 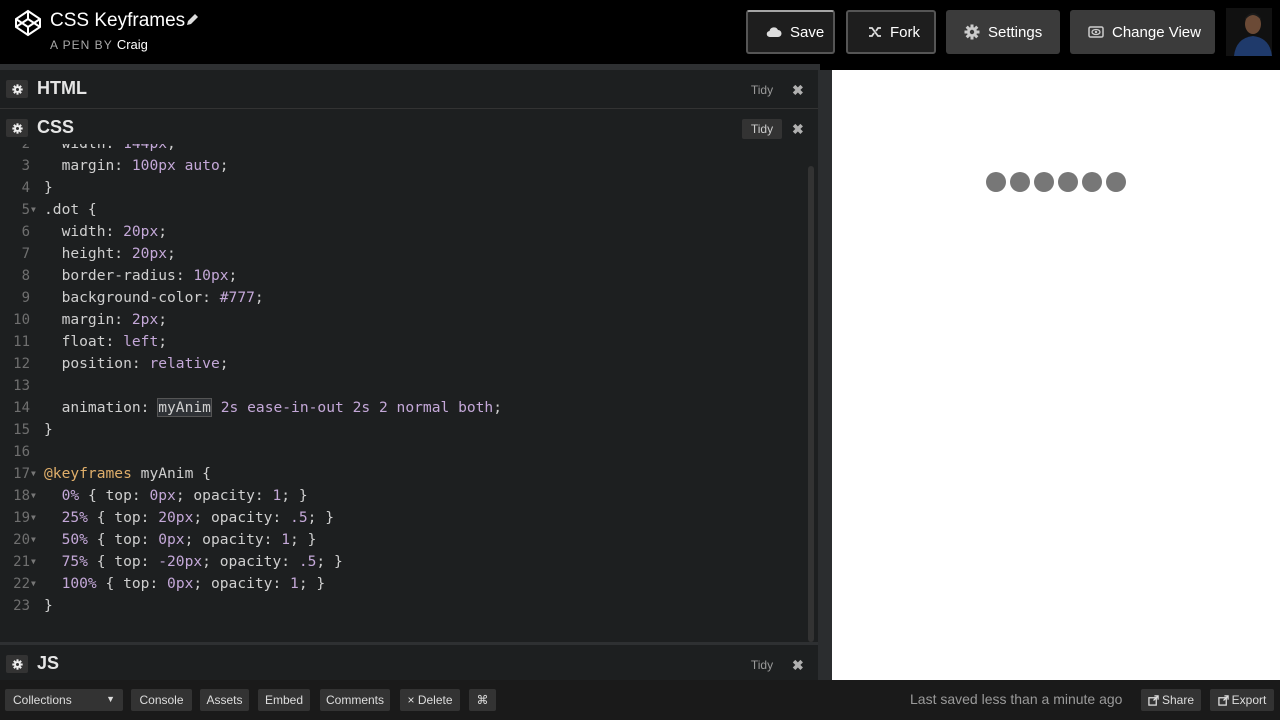 What do you see at coordinates (273, 474) in the screenshot?
I see `code-line: @keyframes myAnim {` at bounding box center [273, 474].